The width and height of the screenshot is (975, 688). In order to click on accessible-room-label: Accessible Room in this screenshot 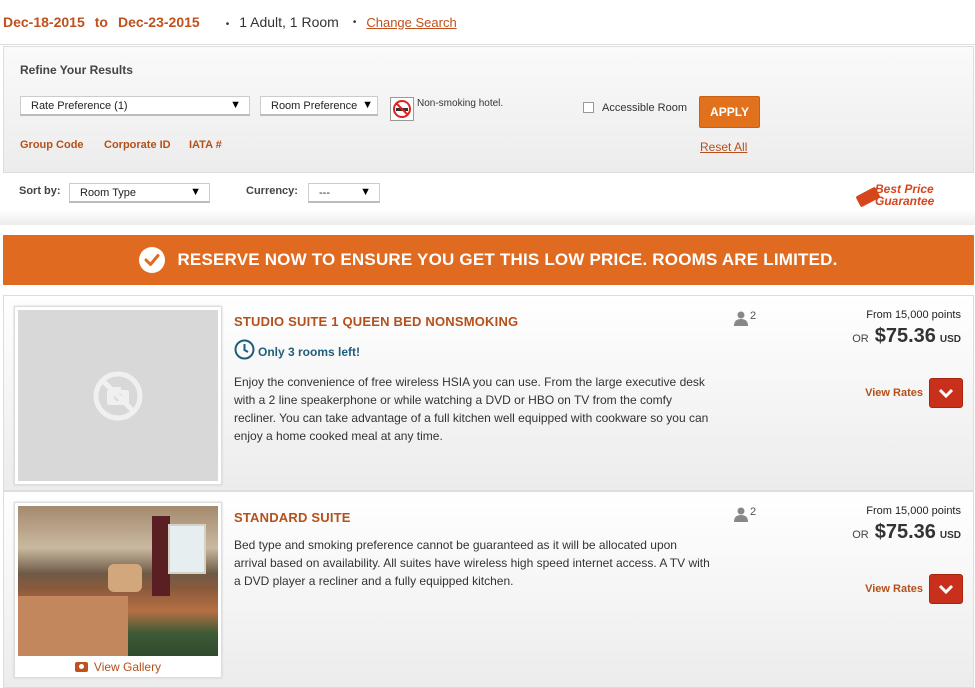, I will do `click(644, 108)`.